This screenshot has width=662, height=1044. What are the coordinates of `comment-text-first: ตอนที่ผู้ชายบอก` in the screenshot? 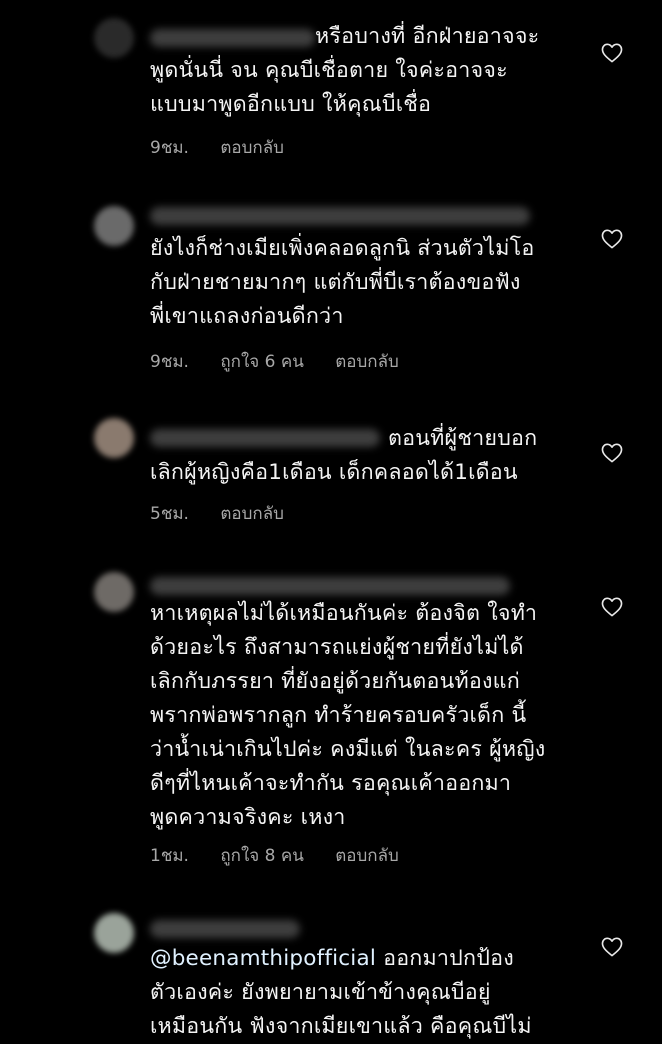 It's located at (463, 438).